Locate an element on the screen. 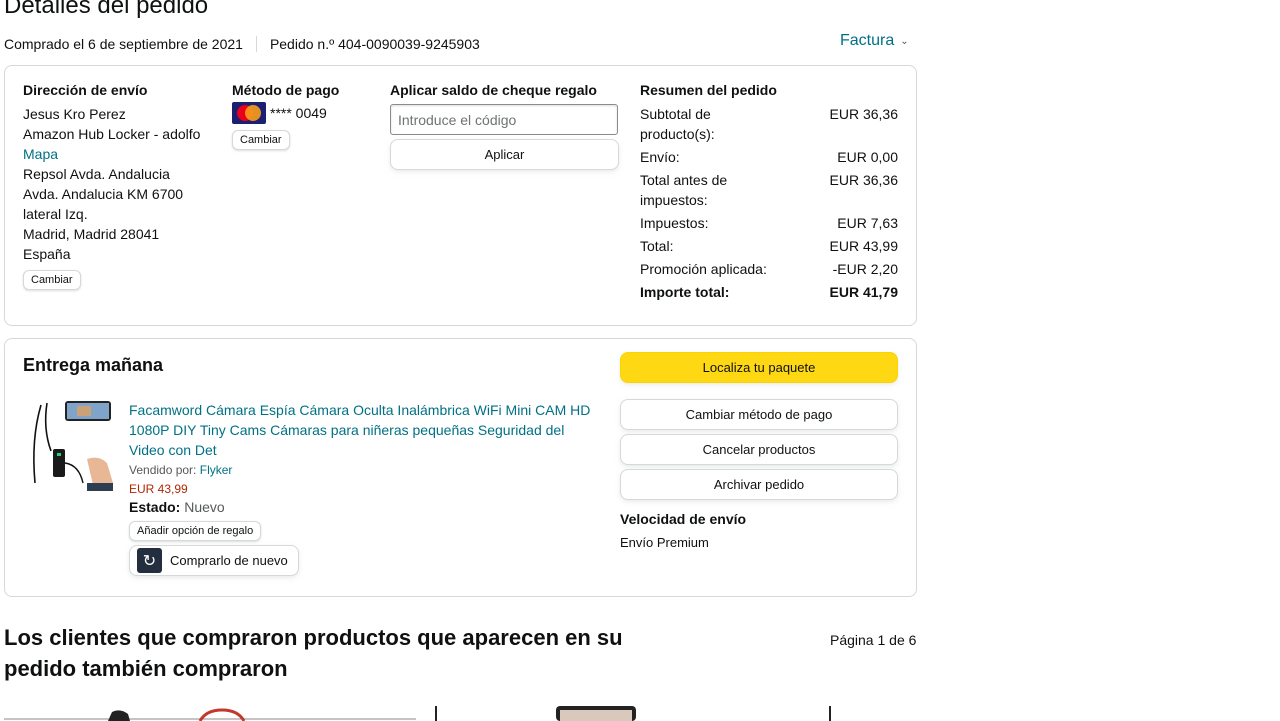 The width and height of the screenshot is (1280, 721). summary-value: EUR 7,63 is located at coordinates (867, 223).